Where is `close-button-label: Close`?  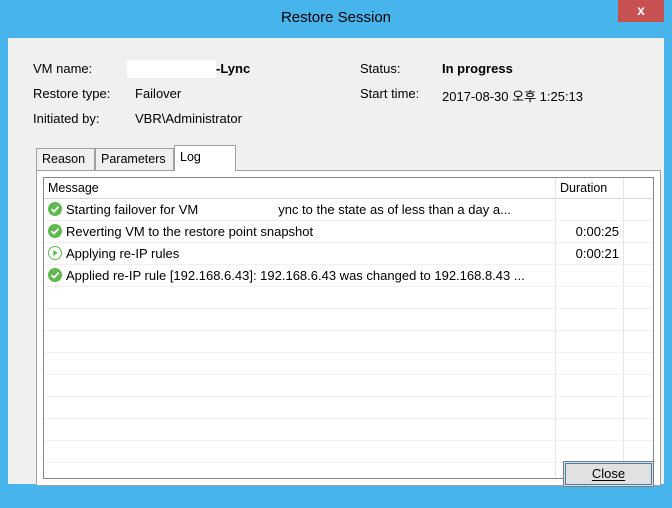 close-button-label: Close is located at coordinates (608, 473).